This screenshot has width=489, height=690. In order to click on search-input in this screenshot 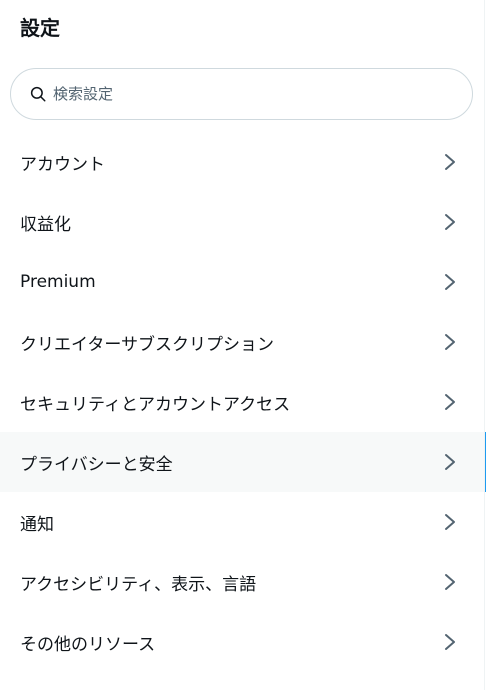, I will do `click(253, 94)`.